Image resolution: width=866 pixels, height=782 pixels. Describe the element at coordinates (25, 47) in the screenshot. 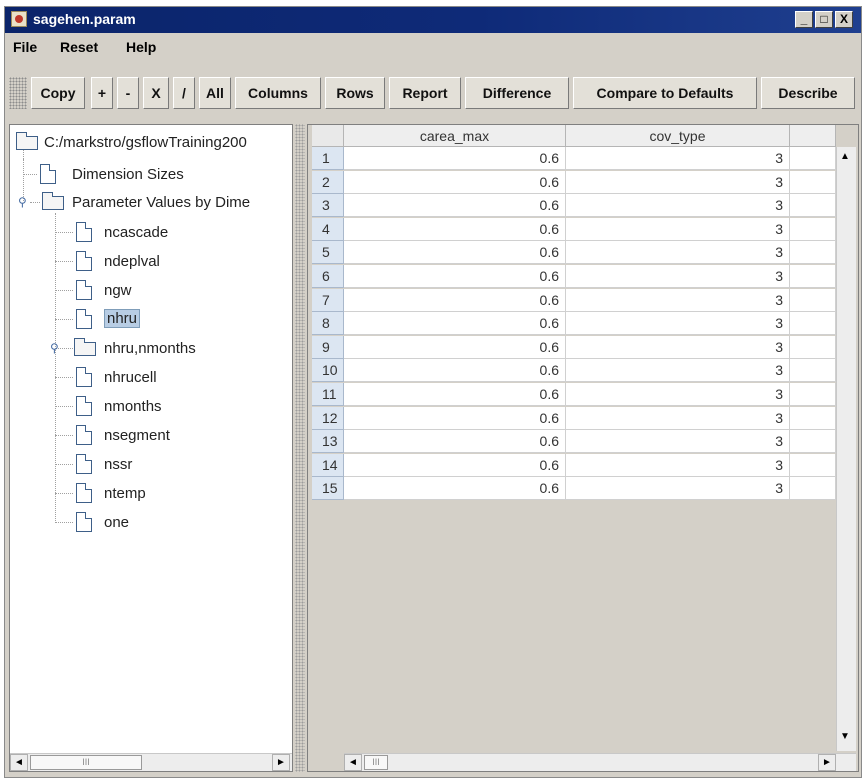

I see `menu-file: File` at that location.